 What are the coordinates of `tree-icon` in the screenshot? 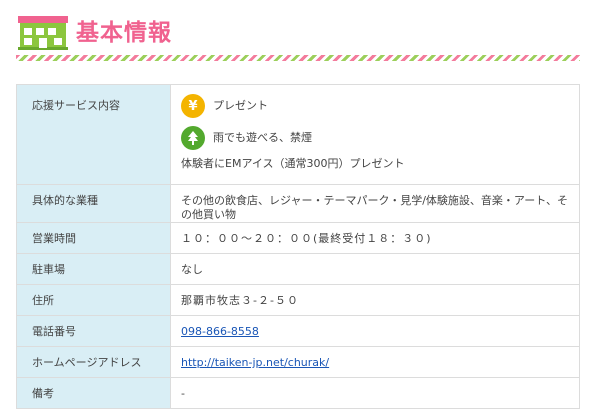 It's located at (193, 138).